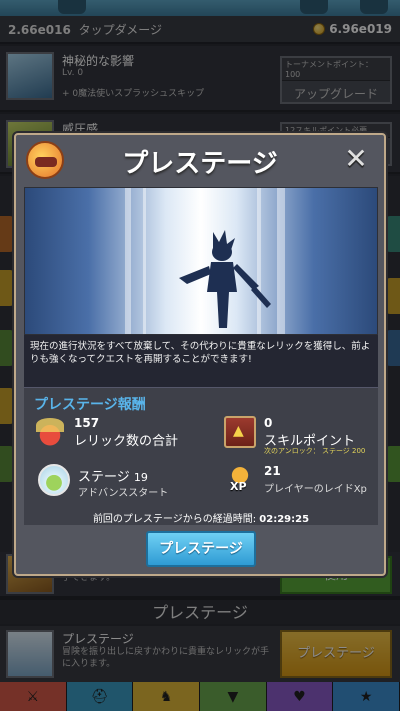 This screenshot has width=400, height=711. I want to click on stage-icon, so click(54, 480).